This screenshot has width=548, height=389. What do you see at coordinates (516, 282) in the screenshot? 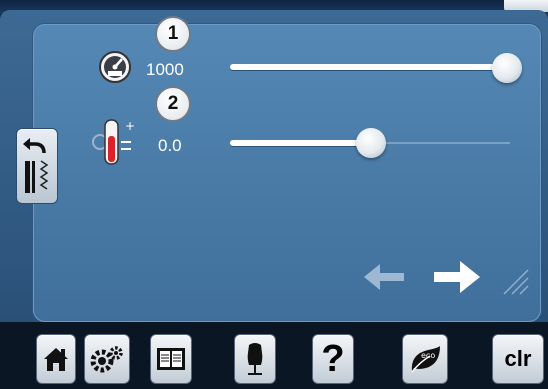
I see `resize-grip-icon` at bounding box center [516, 282].